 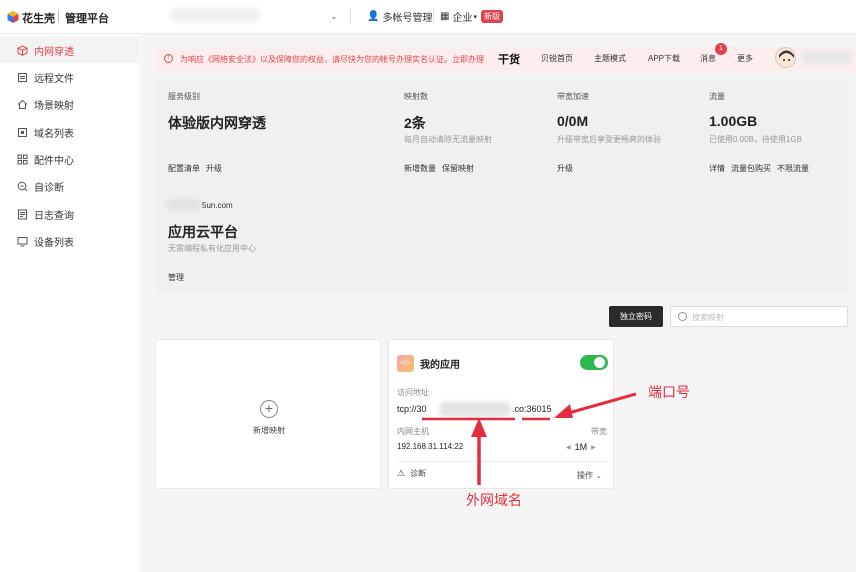 I want to click on annotation-arrows, so click(x=529, y=438).